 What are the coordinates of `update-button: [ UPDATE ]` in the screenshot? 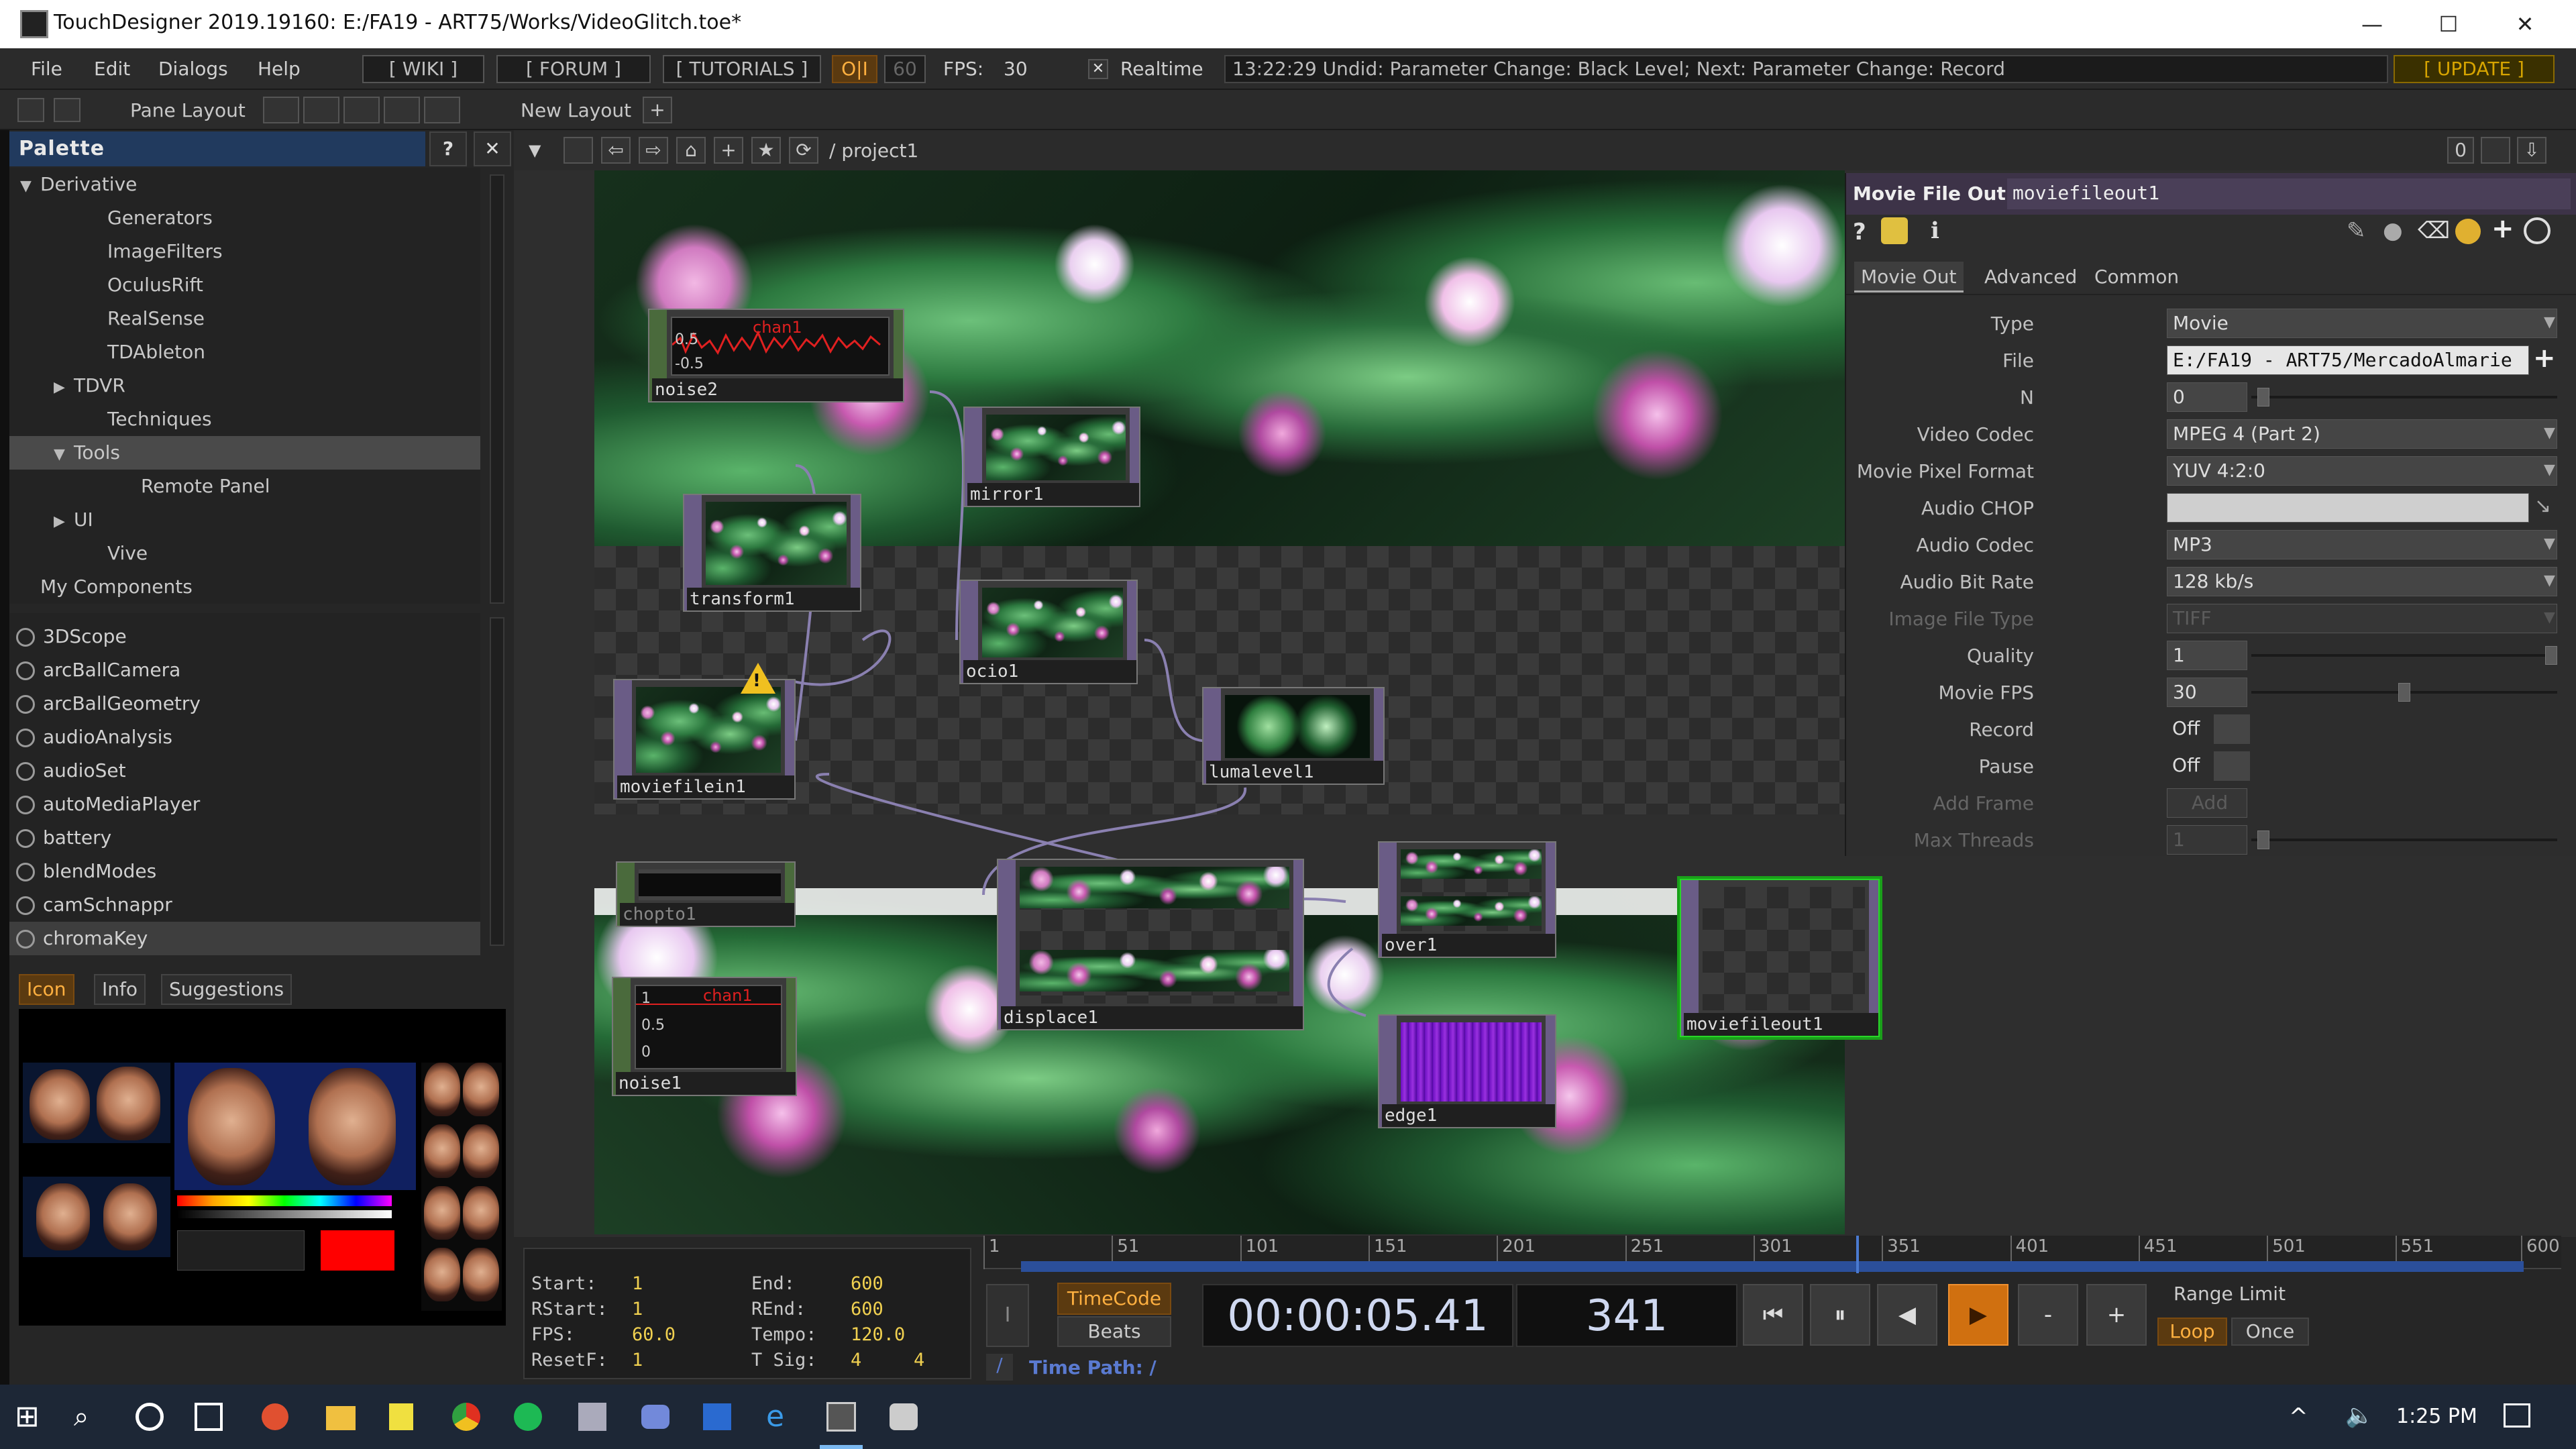 It's located at (2474, 69).